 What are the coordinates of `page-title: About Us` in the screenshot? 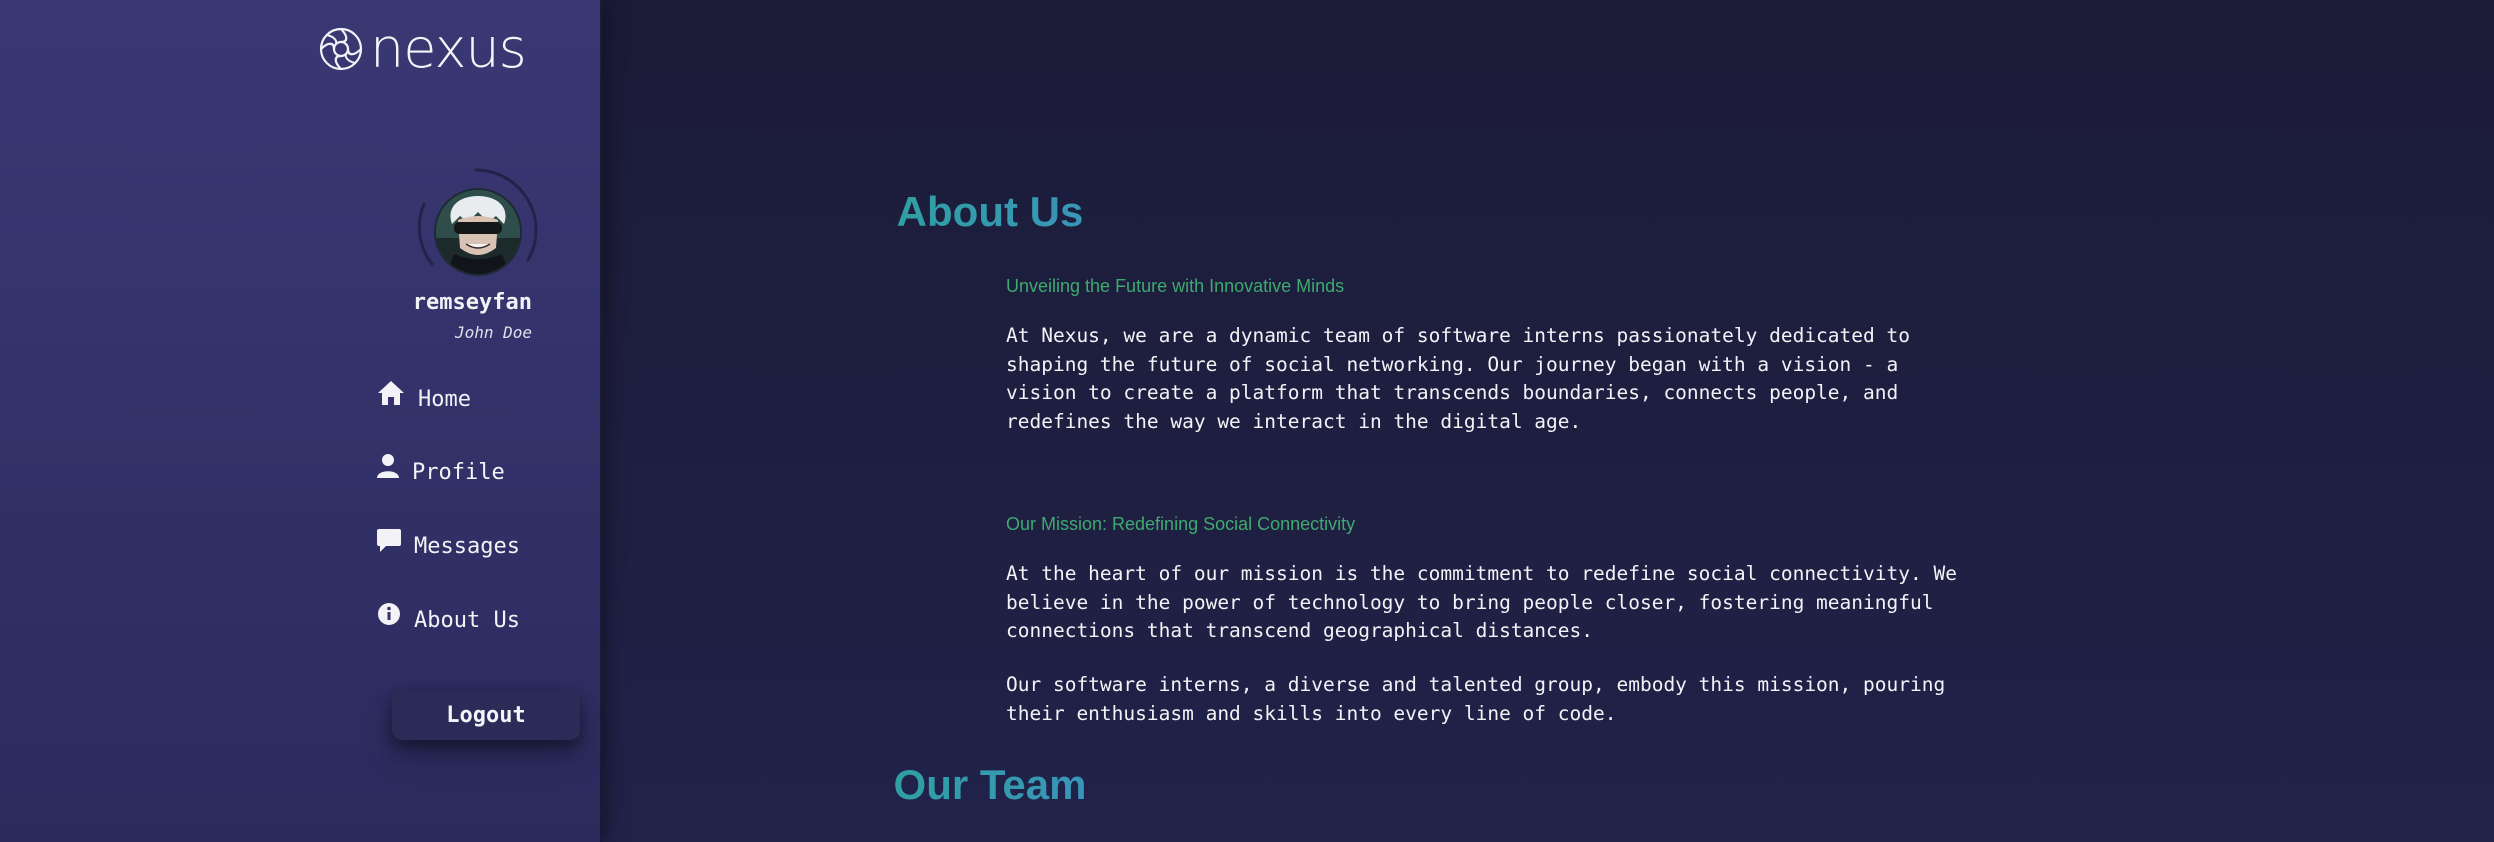 It's located at (990, 212).